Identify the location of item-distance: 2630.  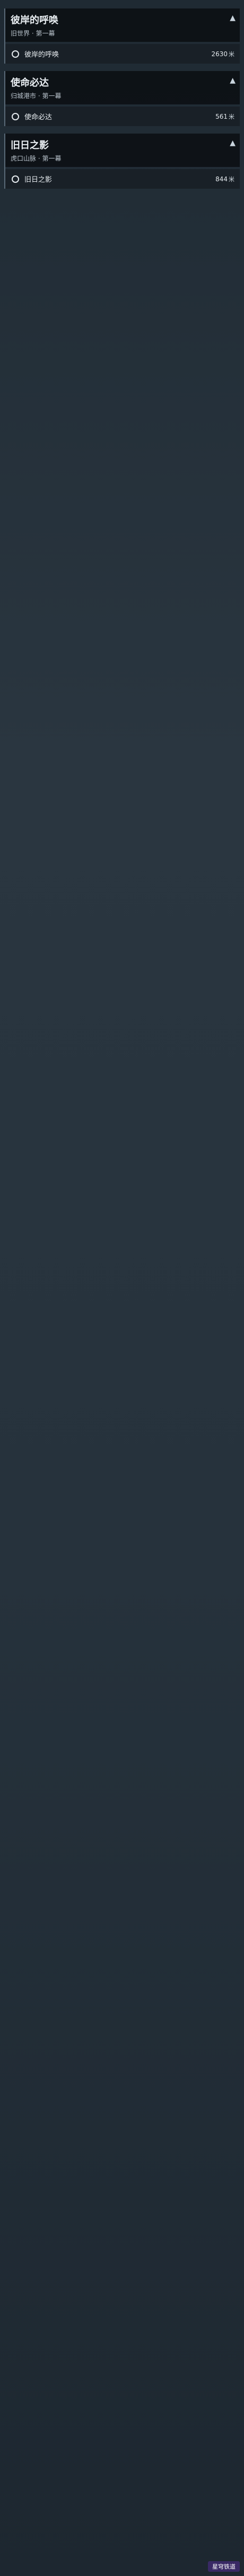
(220, 54).